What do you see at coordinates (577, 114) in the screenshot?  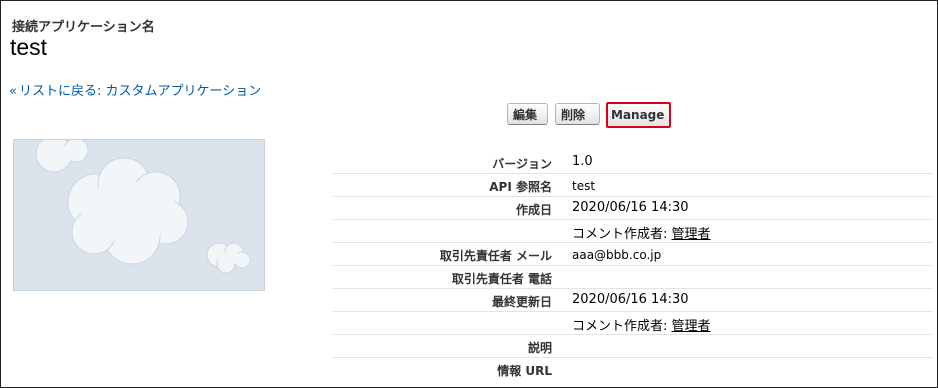 I see `delete-button: 削除` at bounding box center [577, 114].